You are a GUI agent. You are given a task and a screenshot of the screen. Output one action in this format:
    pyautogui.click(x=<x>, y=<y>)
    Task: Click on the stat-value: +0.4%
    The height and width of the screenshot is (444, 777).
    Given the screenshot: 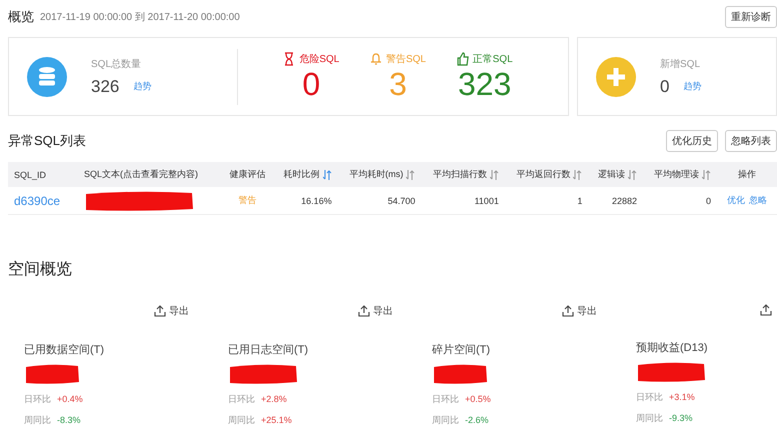 What is the action you would take?
    pyautogui.click(x=70, y=399)
    